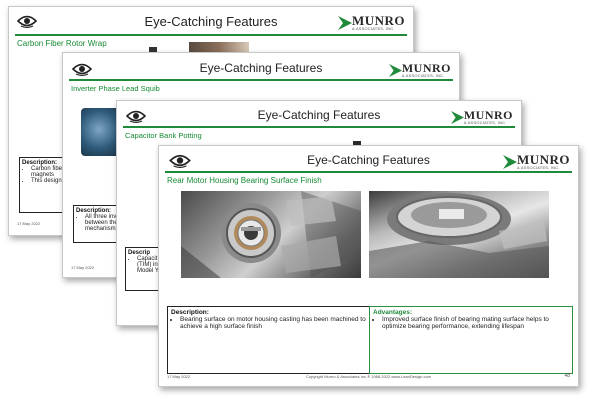  Describe the element at coordinates (190, 312) in the screenshot. I see `description-heading: Description:` at that location.